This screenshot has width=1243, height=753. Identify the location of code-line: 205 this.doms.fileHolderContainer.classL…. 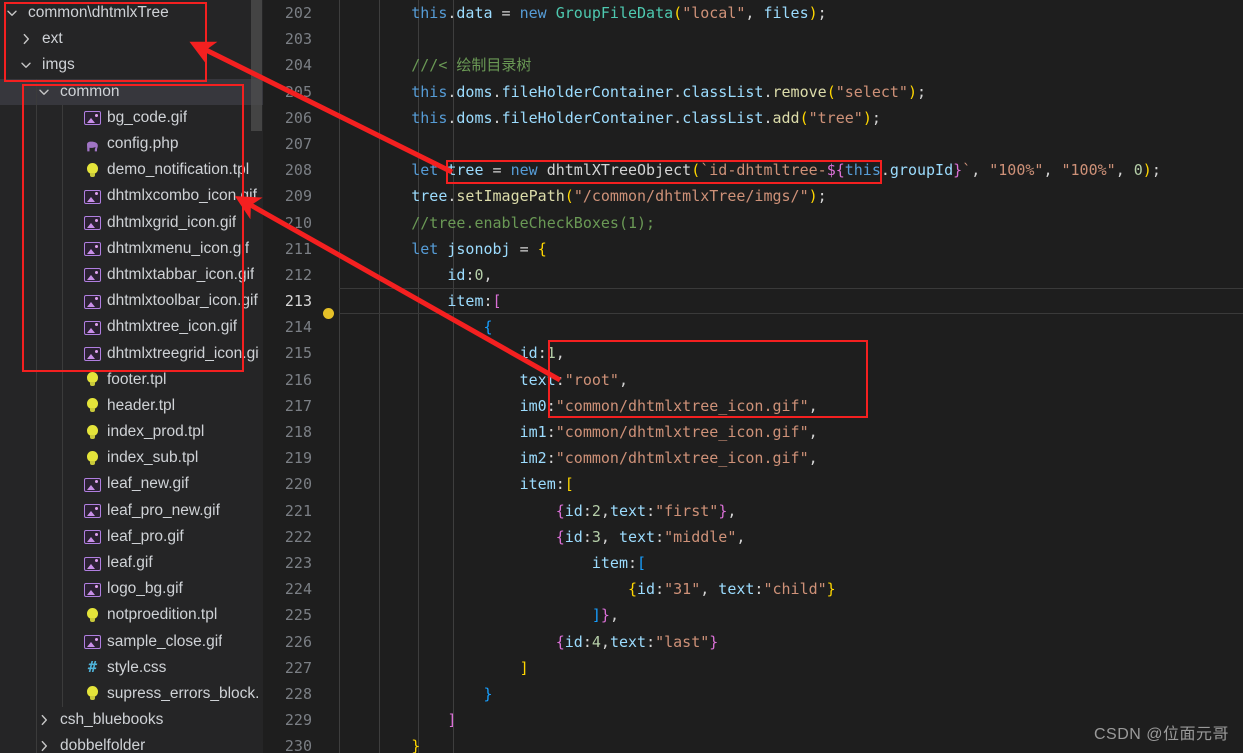
(753, 92).